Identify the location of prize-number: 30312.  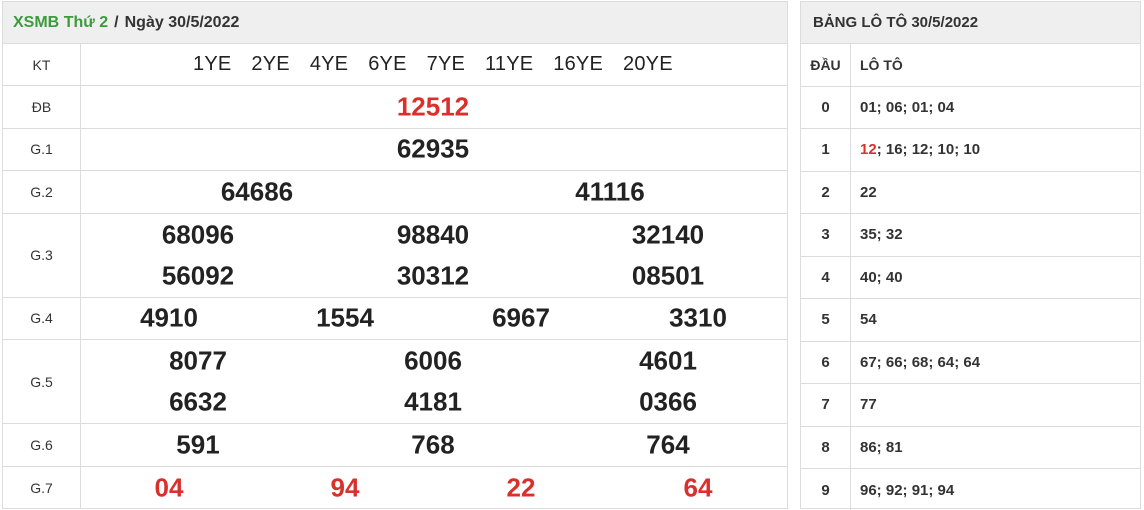
(433, 275).